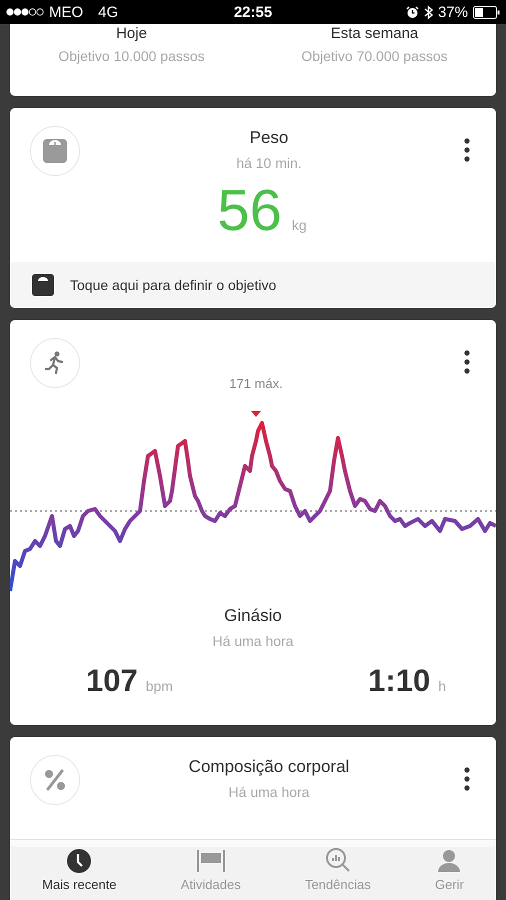  I want to click on max-marker-icon, so click(256, 414).